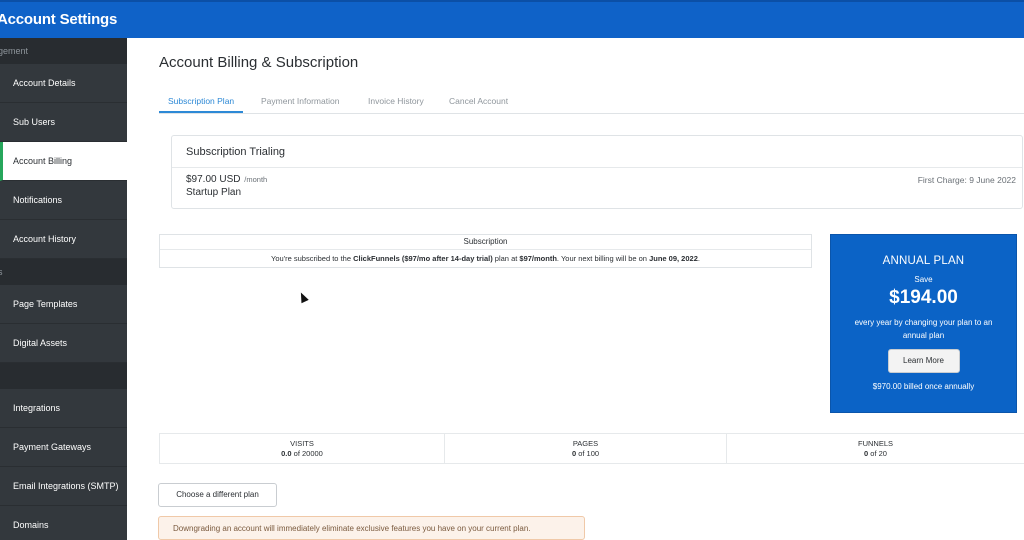  I want to click on annual-billed-text: $970.00 billed once annually, so click(923, 386).